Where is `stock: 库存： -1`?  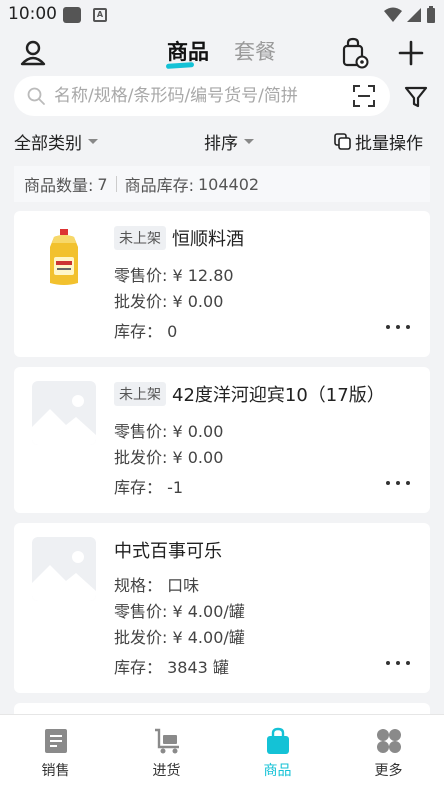 stock: 库存： -1 is located at coordinates (149, 487).